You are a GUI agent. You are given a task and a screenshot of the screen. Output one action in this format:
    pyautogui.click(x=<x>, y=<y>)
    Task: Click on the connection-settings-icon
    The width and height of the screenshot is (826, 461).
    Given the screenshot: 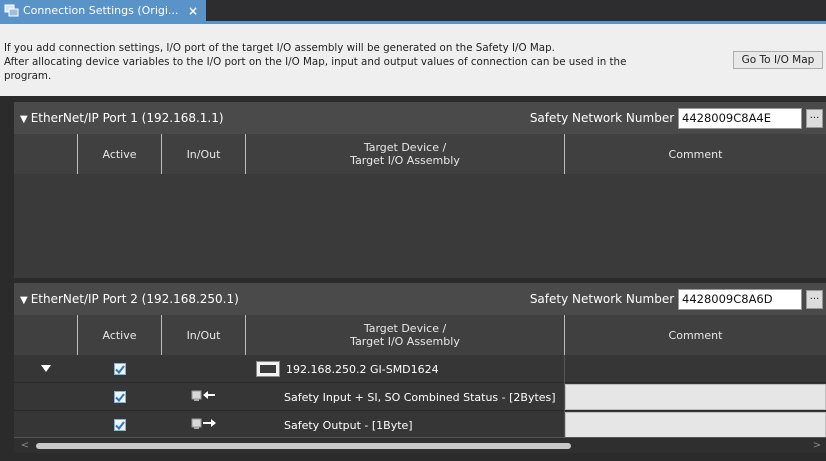 What is the action you would take?
    pyautogui.click(x=11, y=10)
    